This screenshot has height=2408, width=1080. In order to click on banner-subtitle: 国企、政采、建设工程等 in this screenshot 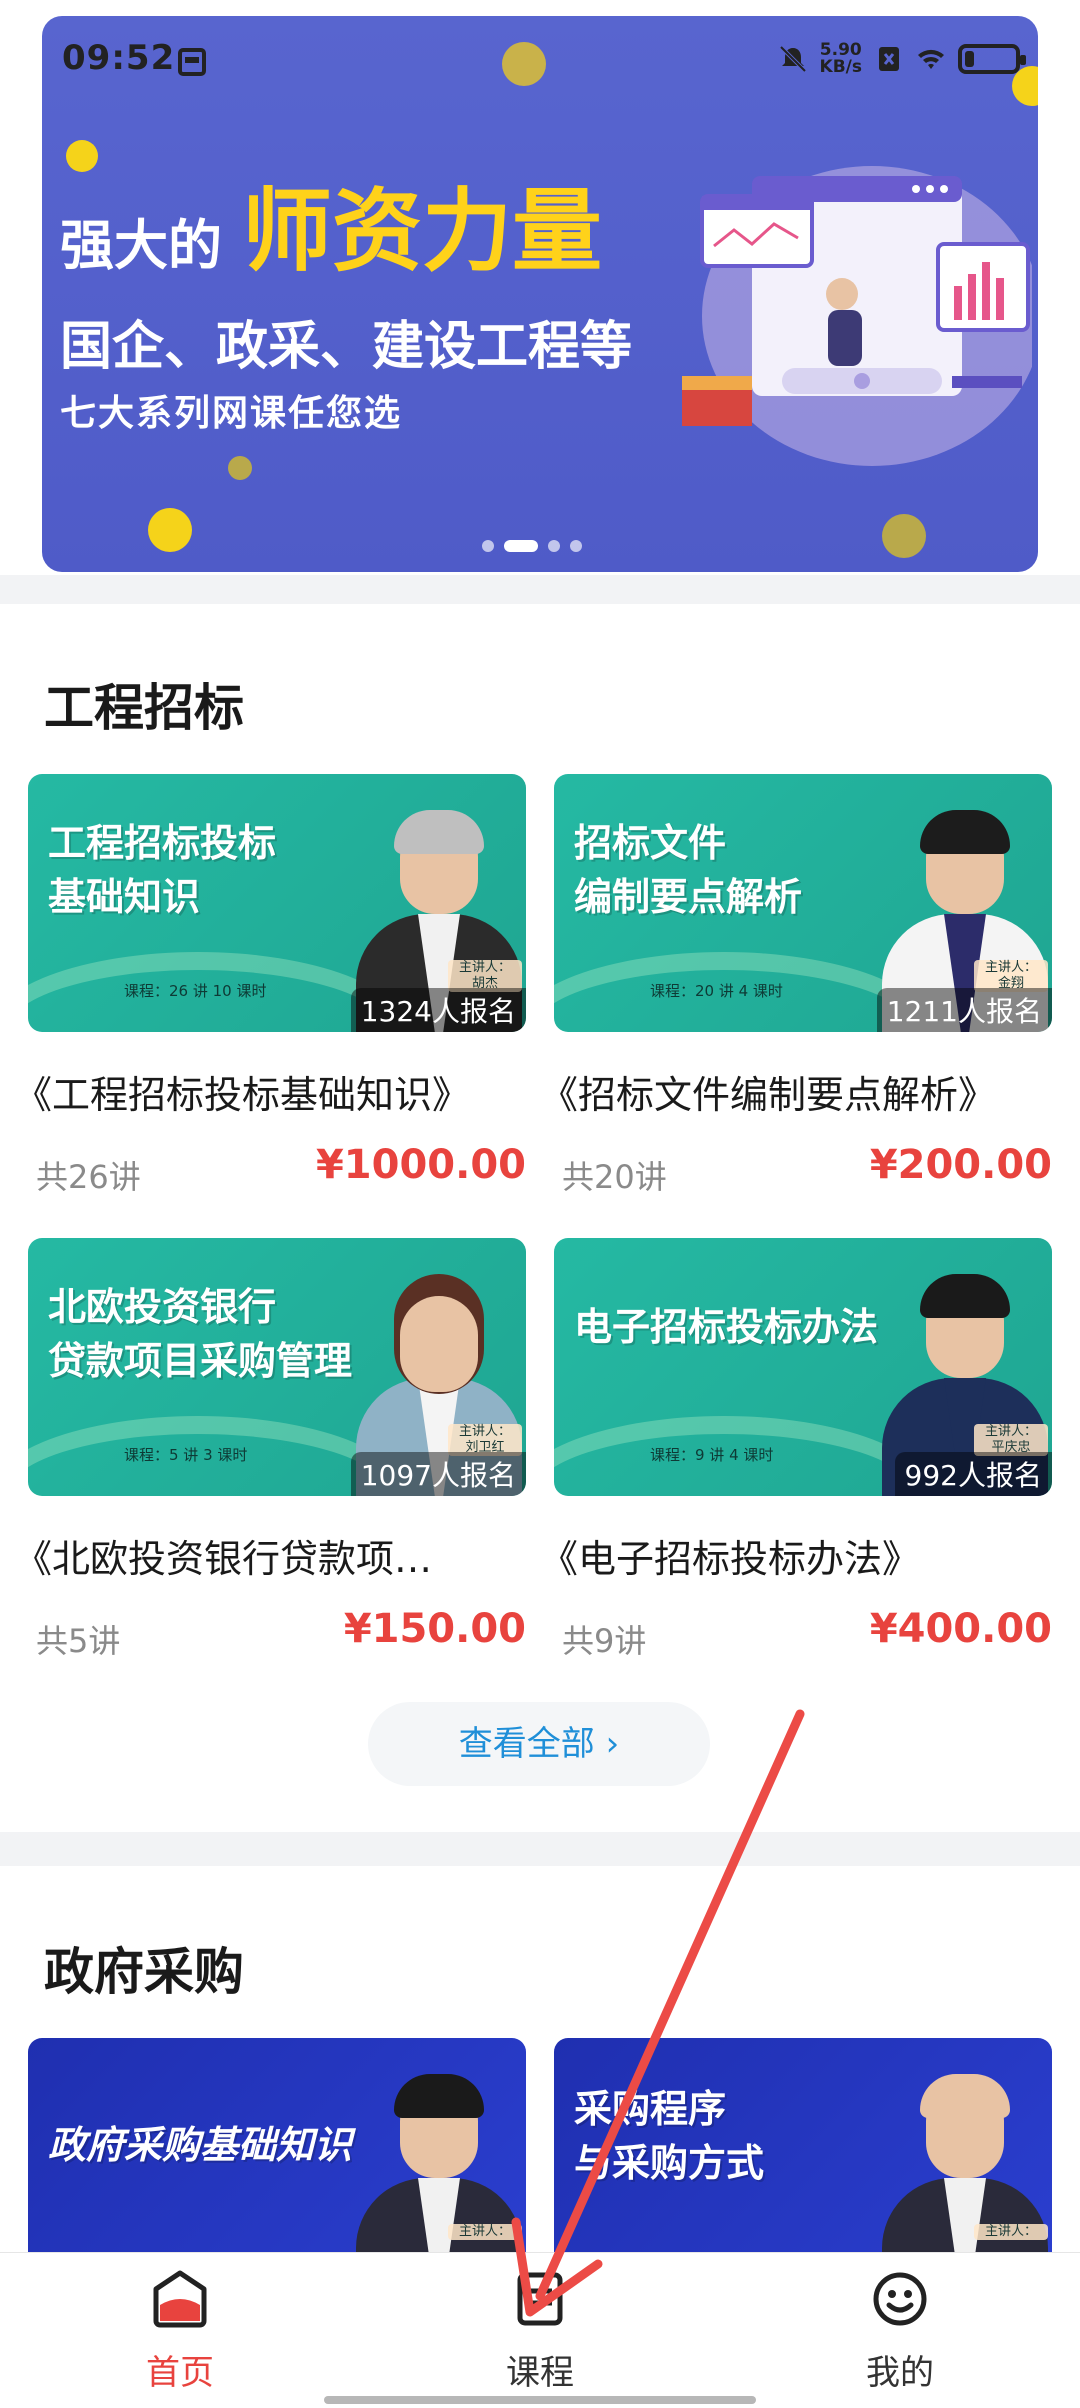, I will do `click(346, 347)`.